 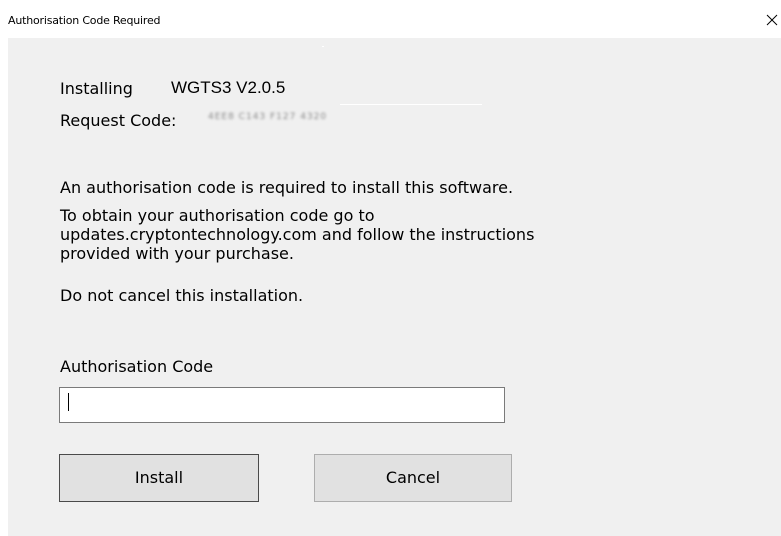 What do you see at coordinates (772, 20) in the screenshot?
I see `close-icon` at bounding box center [772, 20].